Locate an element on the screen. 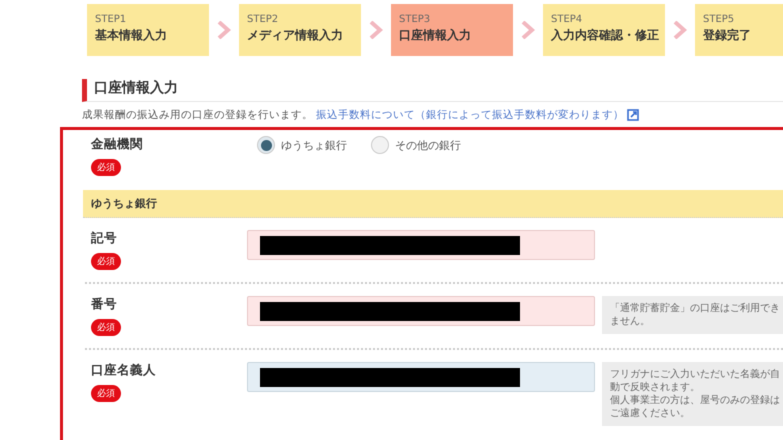 The width and height of the screenshot is (783, 440). radio-label: その他の銀行 is located at coordinates (428, 145).